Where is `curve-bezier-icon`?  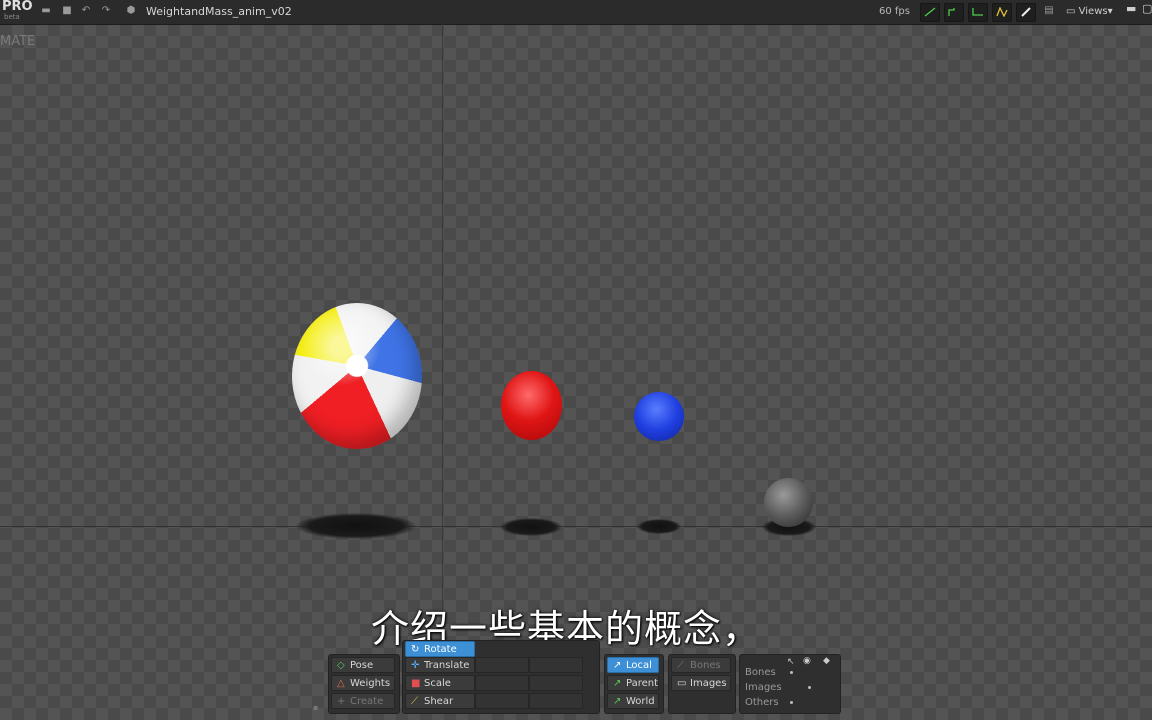
curve-bezier-icon is located at coordinates (1002, 12).